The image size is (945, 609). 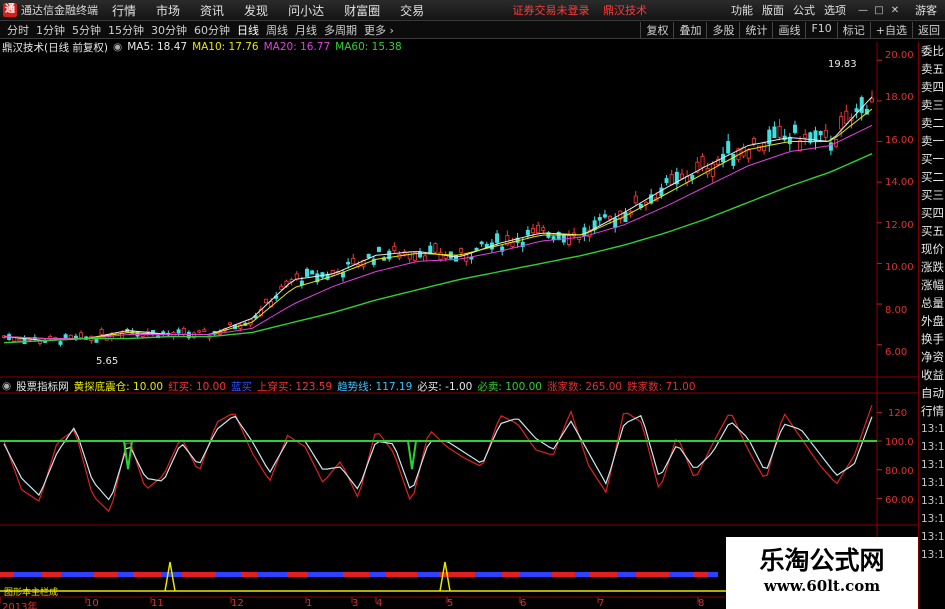 I want to click on date-tick: 8, so click(x=701, y=603).